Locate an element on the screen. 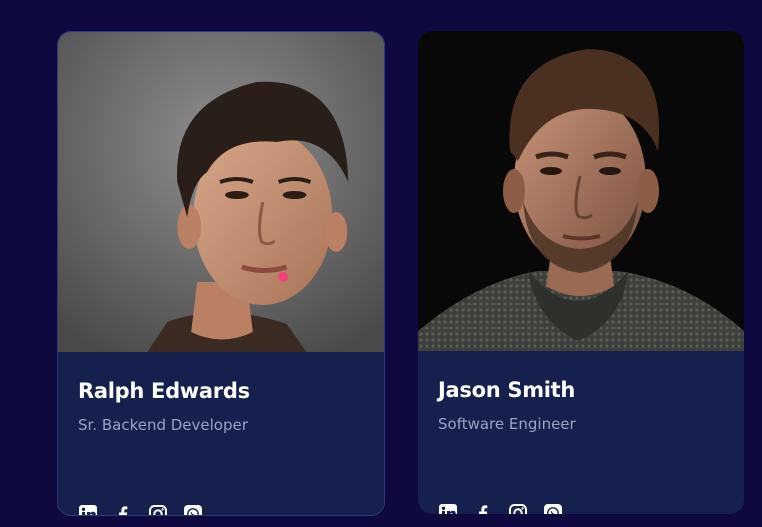 This screenshot has height=527, width=762. member-role: Sr. Backend Developer is located at coordinates (163, 425).